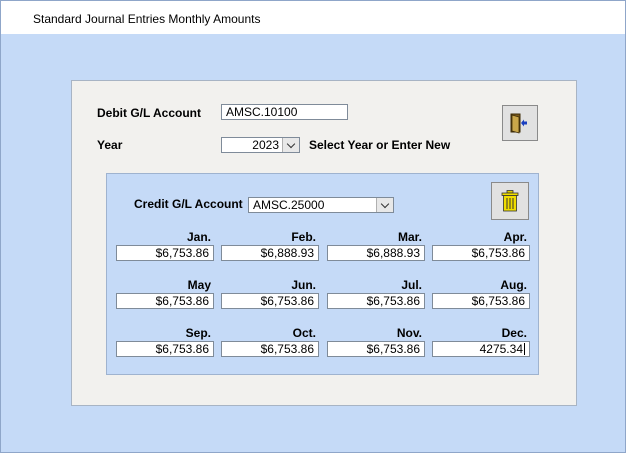  I want to click on month-field-jan: $6,753.86, so click(165, 253).